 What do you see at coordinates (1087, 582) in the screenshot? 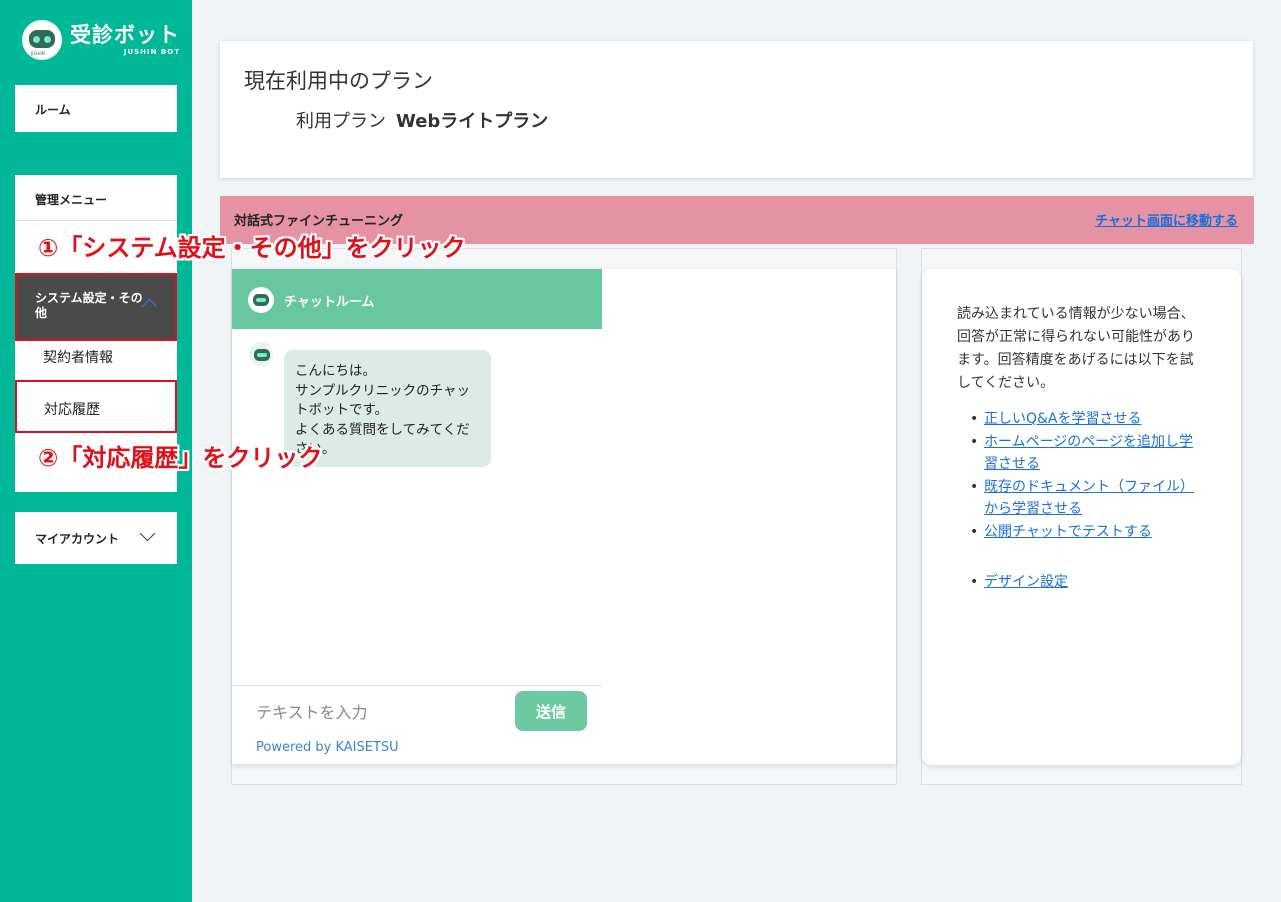
I see `list-item: デザイン設定` at bounding box center [1087, 582].